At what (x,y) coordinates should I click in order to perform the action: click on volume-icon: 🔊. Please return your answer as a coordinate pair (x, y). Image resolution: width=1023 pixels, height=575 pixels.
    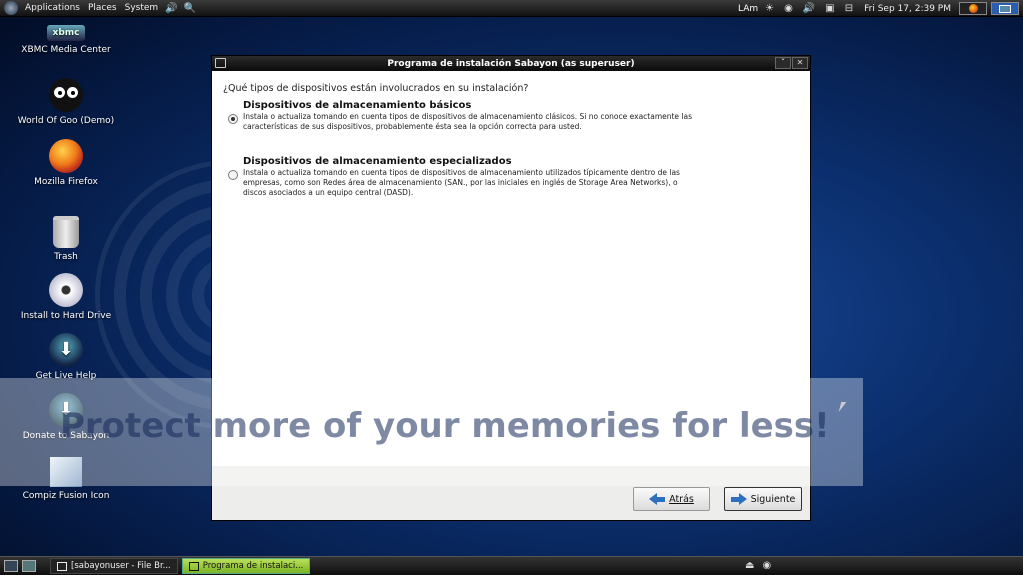
    Looking at the image, I should click on (171, 8).